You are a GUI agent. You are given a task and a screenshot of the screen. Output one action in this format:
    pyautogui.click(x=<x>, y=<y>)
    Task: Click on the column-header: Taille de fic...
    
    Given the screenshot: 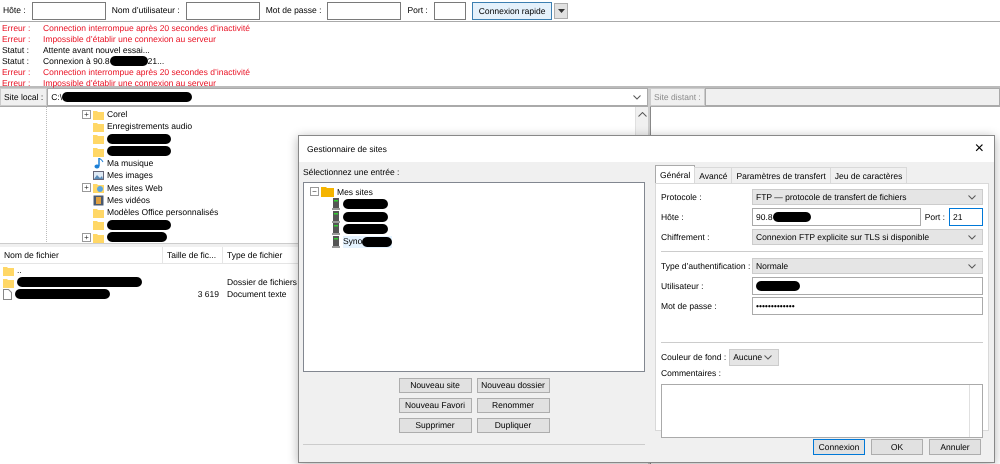 What is the action you would take?
    pyautogui.click(x=193, y=255)
    